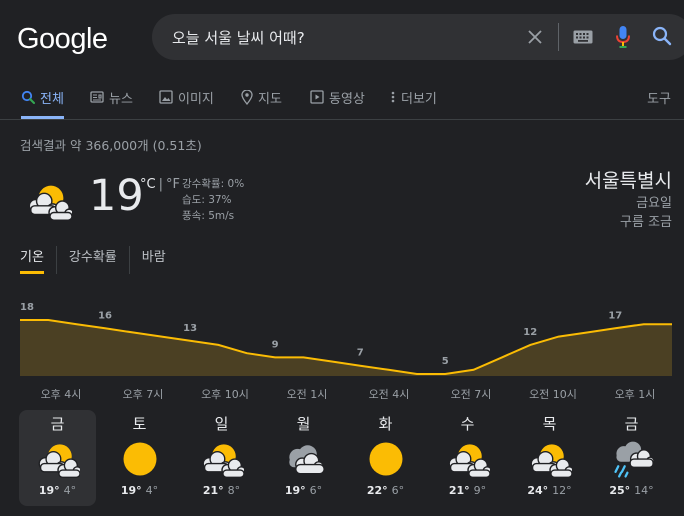 This screenshot has width=684, height=516. I want to click on forecast-temps: 22° 6°, so click(385, 490).